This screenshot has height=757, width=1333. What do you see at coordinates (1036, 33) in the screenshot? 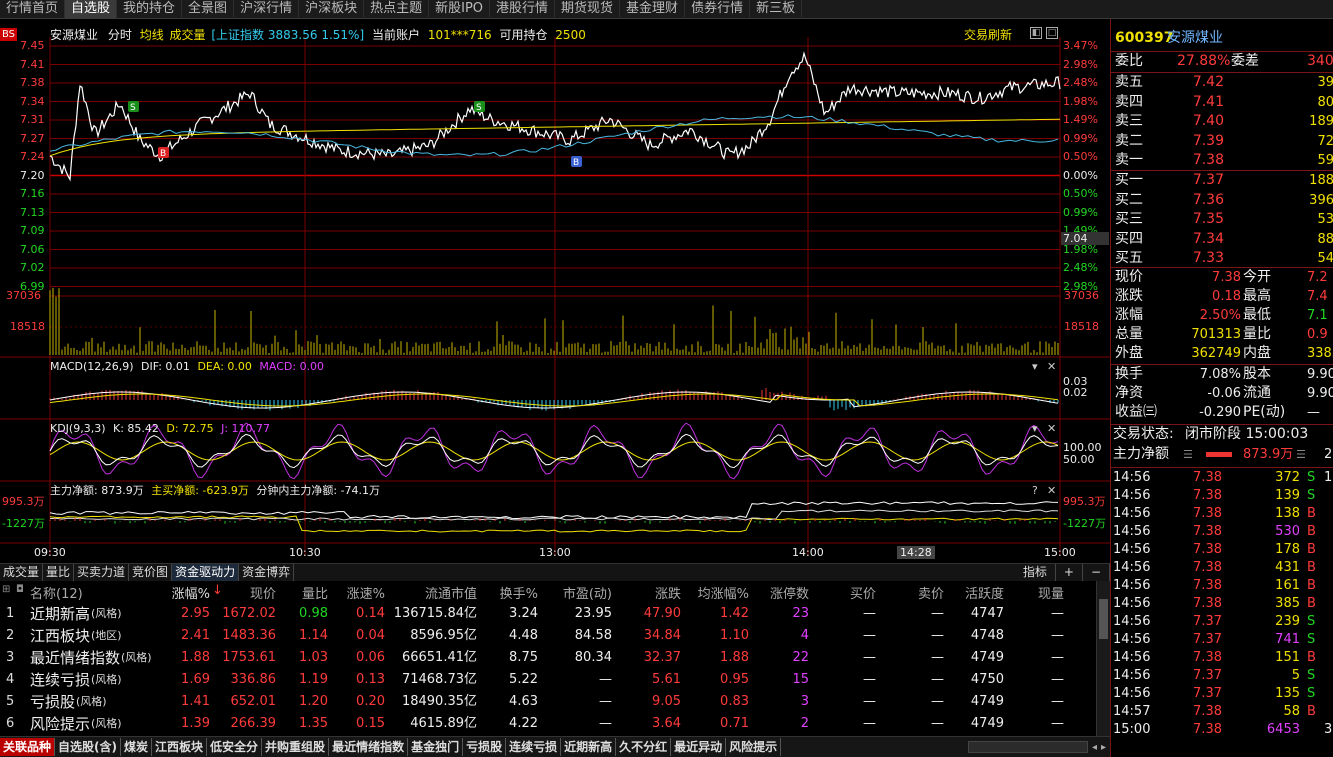
I see `layout-icon: ◧` at bounding box center [1036, 33].